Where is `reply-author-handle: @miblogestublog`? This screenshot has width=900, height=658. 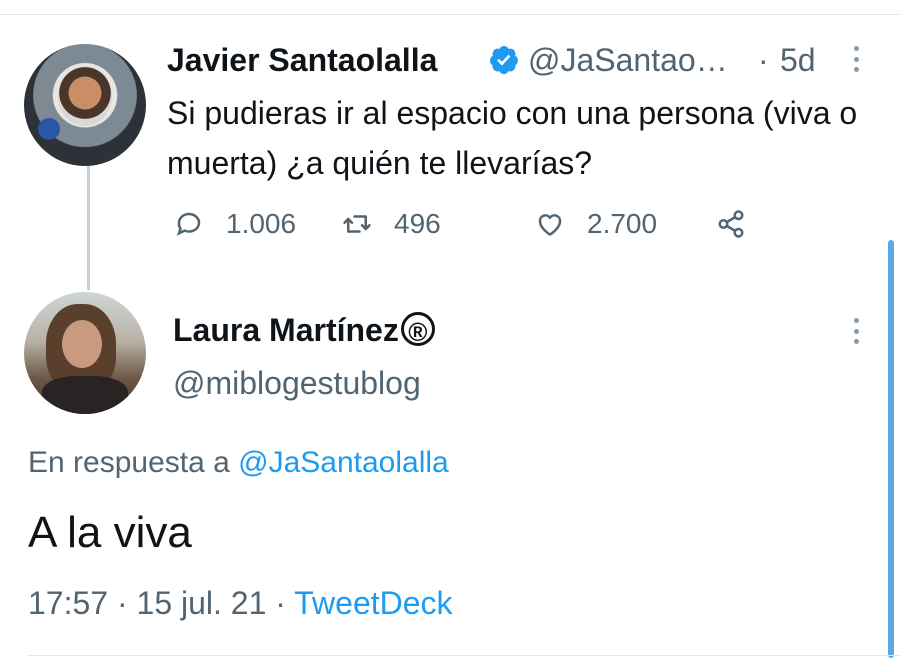 reply-author-handle: @miblogestublog is located at coordinates (297, 383).